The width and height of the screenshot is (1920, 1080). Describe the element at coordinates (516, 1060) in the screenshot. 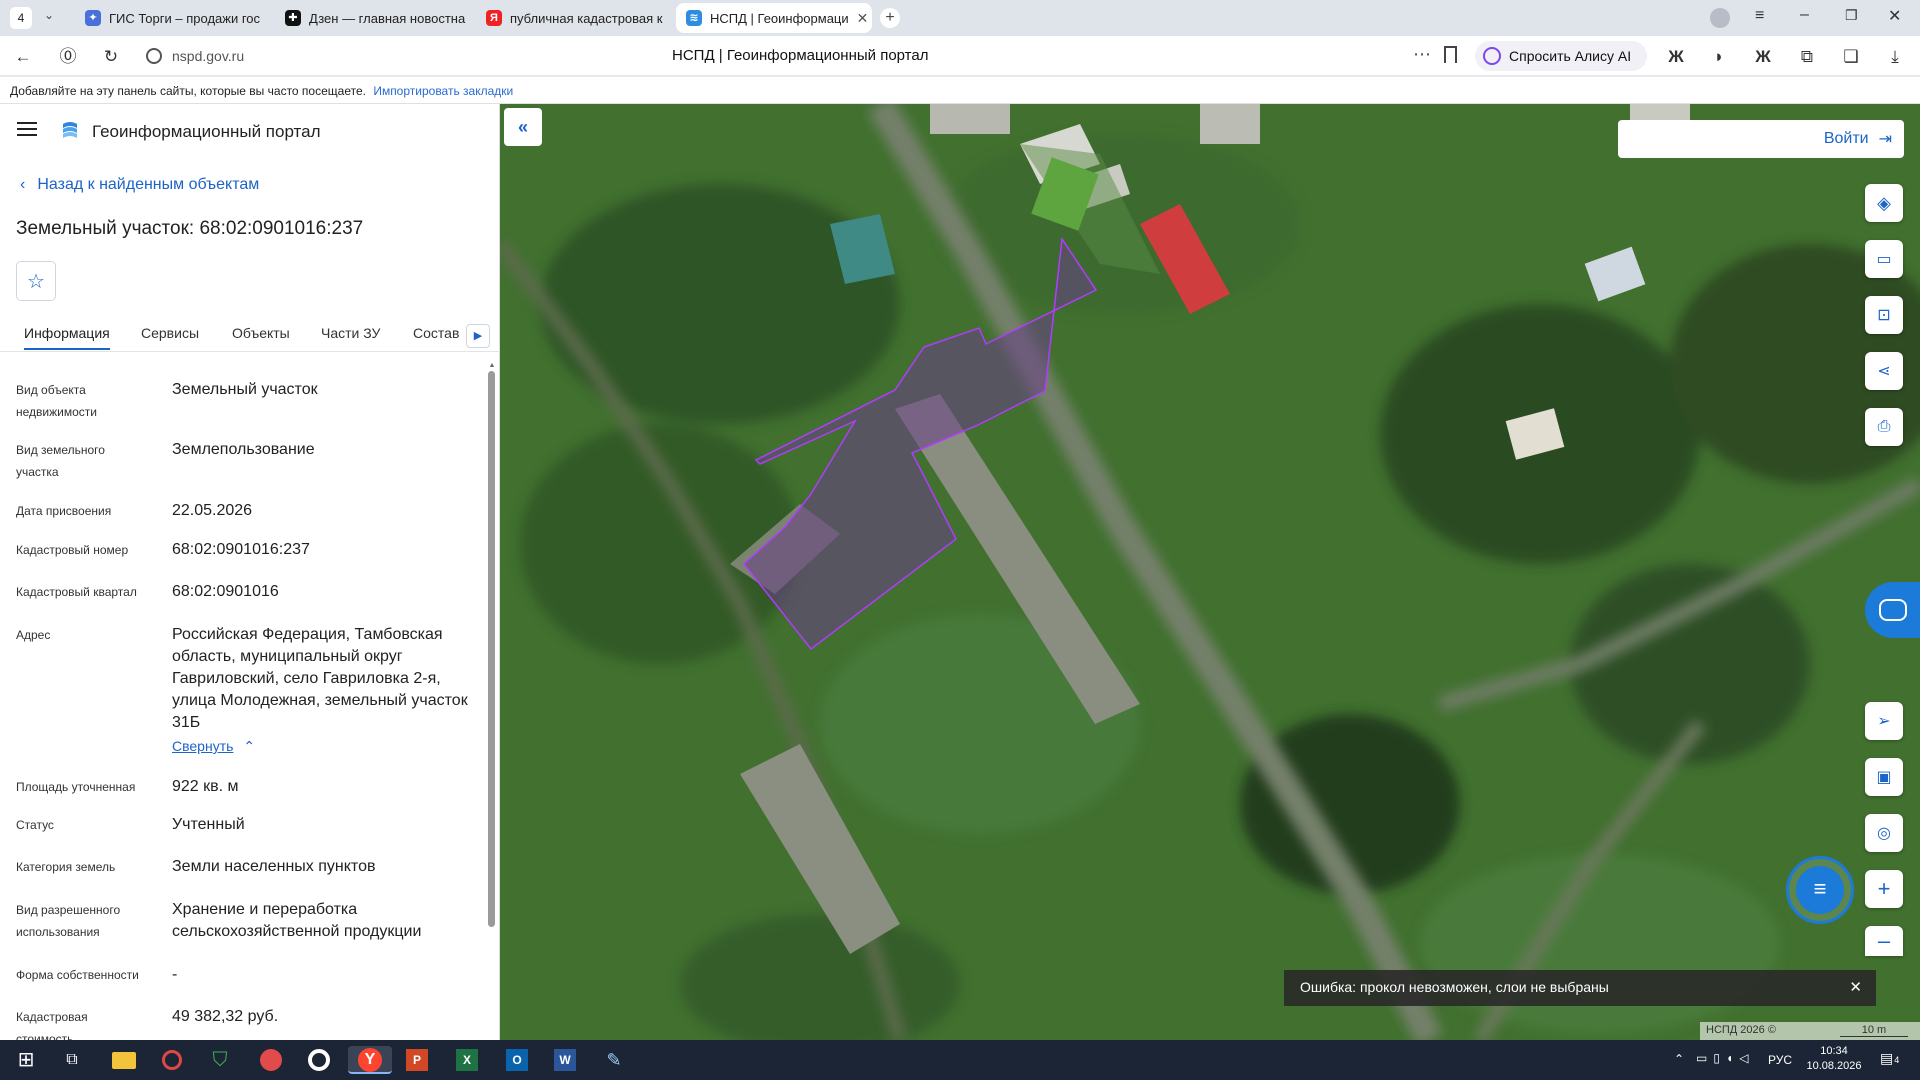

I see `outlook-icon: O` at that location.